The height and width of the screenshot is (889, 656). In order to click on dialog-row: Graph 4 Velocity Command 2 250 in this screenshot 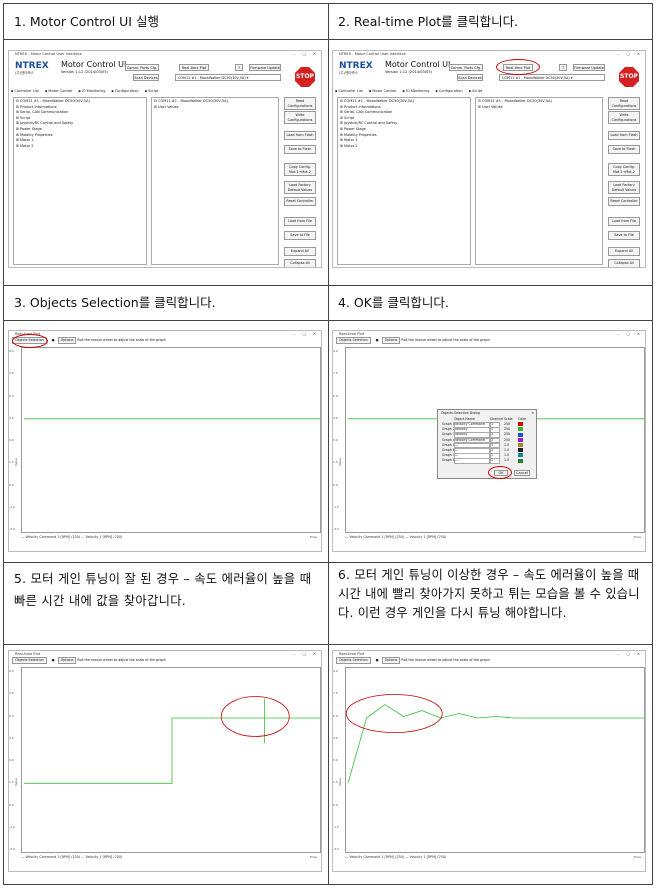, I will do `click(488, 440)`.